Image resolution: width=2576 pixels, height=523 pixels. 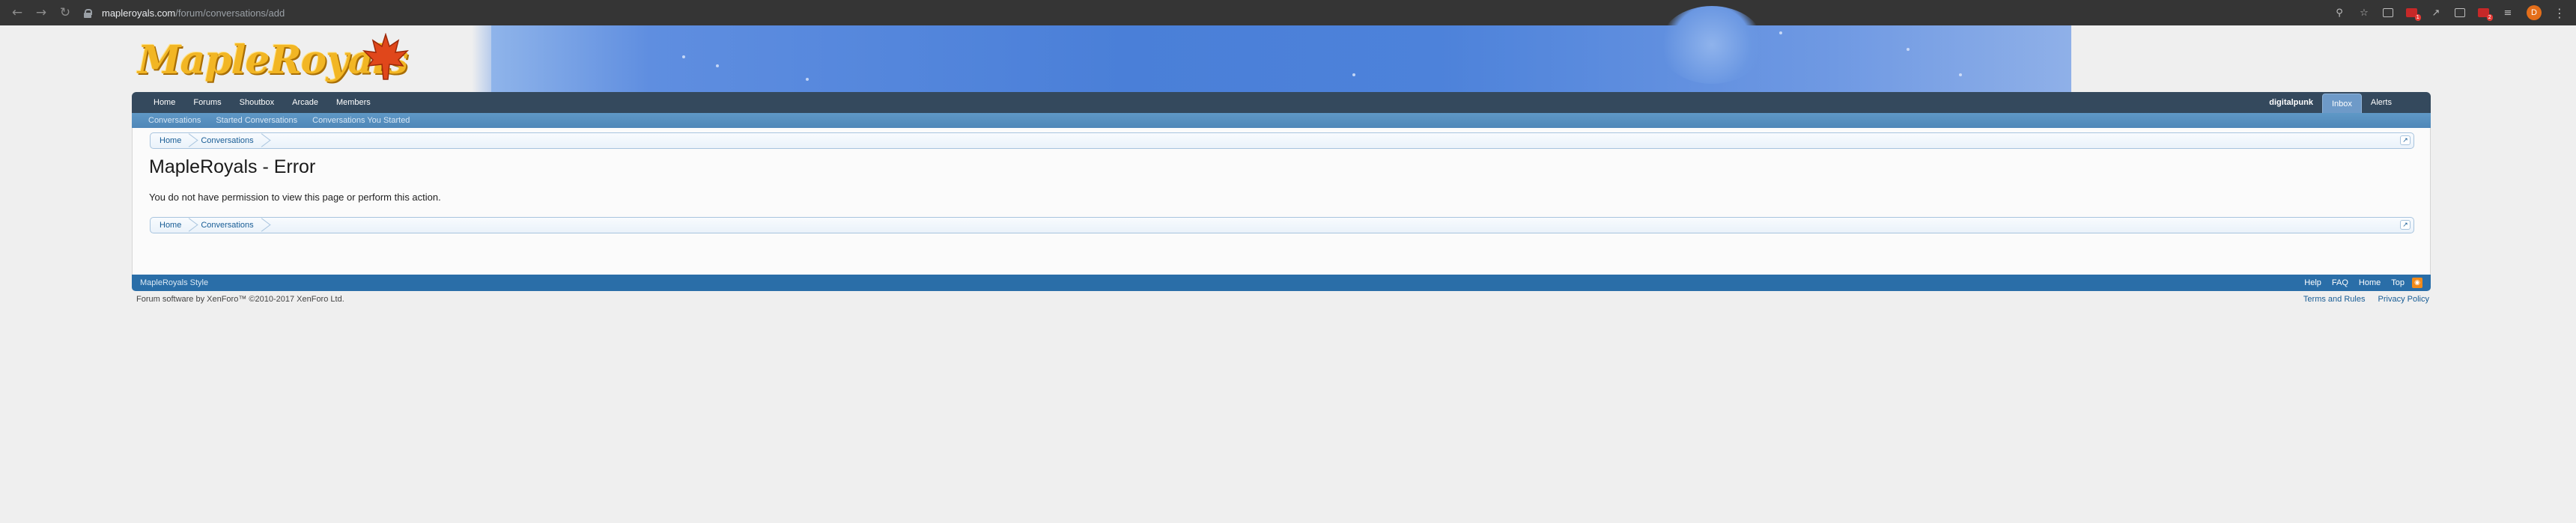 What do you see at coordinates (2460, 12) in the screenshot?
I see `puzzle-icon` at bounding box center [2460, 12].